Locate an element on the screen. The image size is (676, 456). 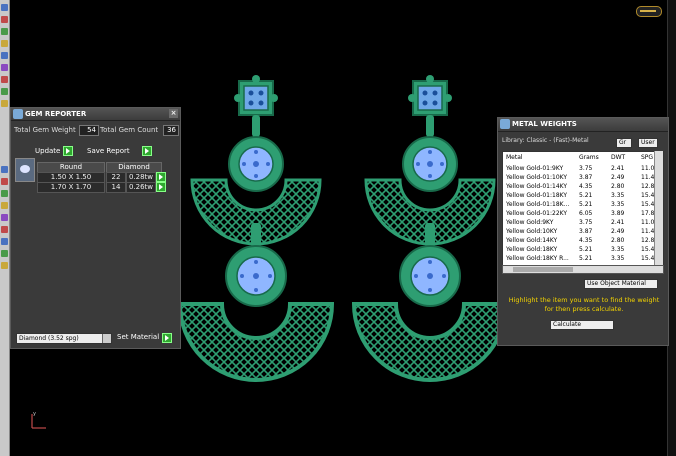
total-gem-weight-value: 54 is located at coordinates (89, 130).